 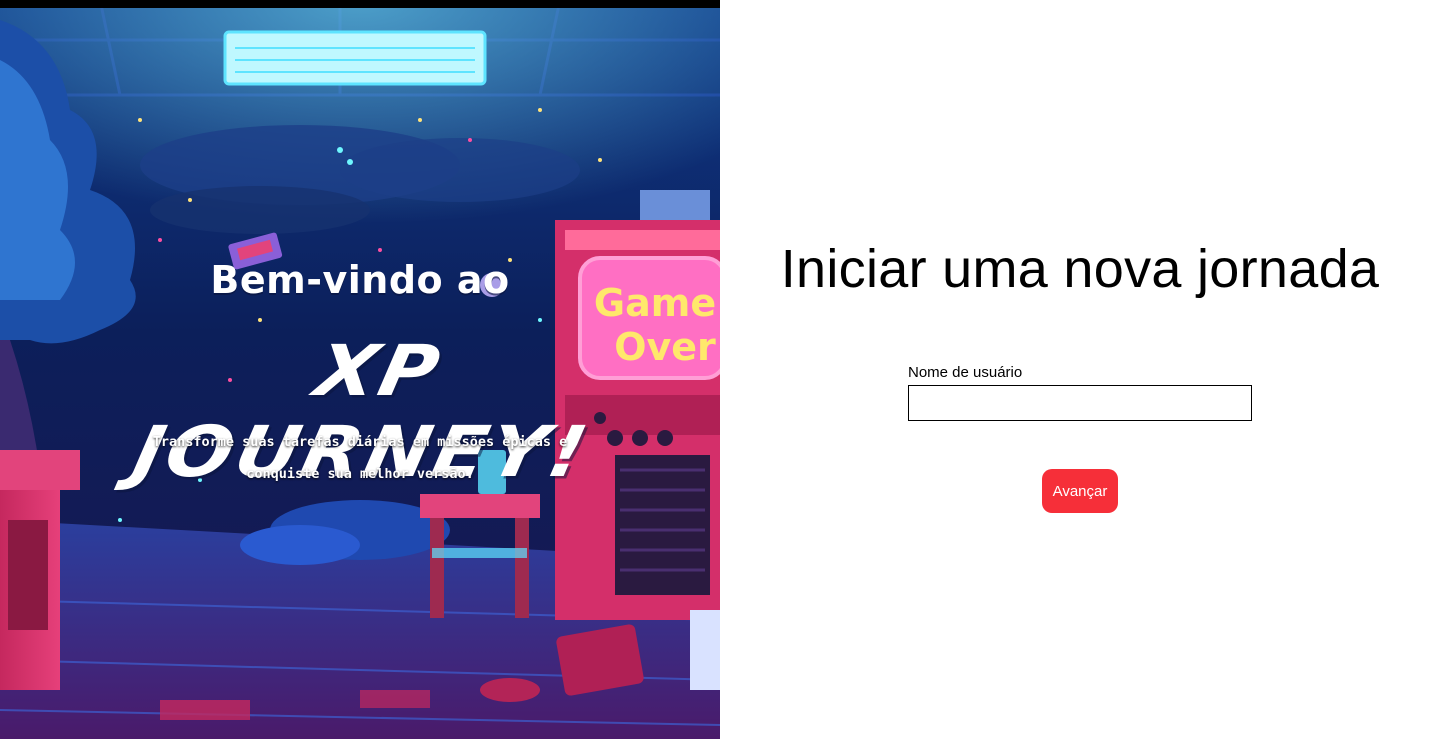 What do you see at coordinates (360, 4) in the screenshot?
I see `hero-top-border` at bounding box center [360, 4].